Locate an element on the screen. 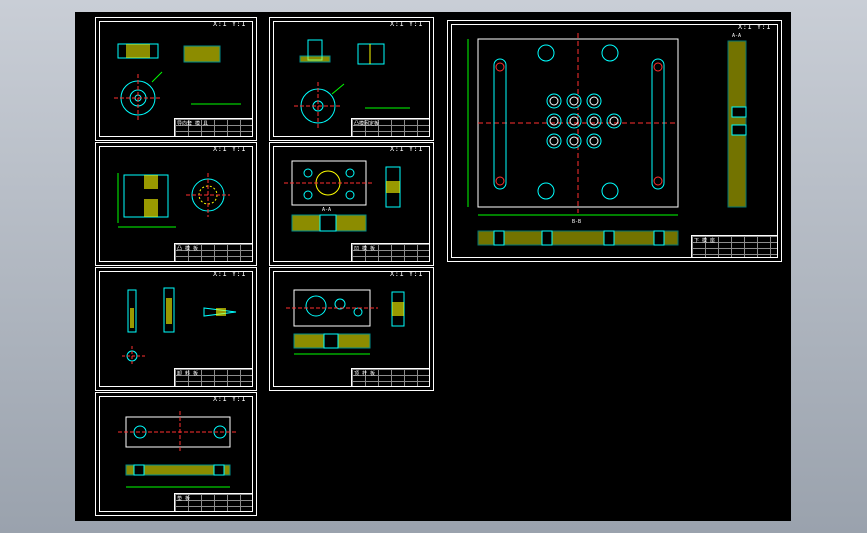 This screenshot has width=867, height=533. sheet-guide-bush: X:1 Y:1 导向套 模 具 is located at coordinates (176, 79).